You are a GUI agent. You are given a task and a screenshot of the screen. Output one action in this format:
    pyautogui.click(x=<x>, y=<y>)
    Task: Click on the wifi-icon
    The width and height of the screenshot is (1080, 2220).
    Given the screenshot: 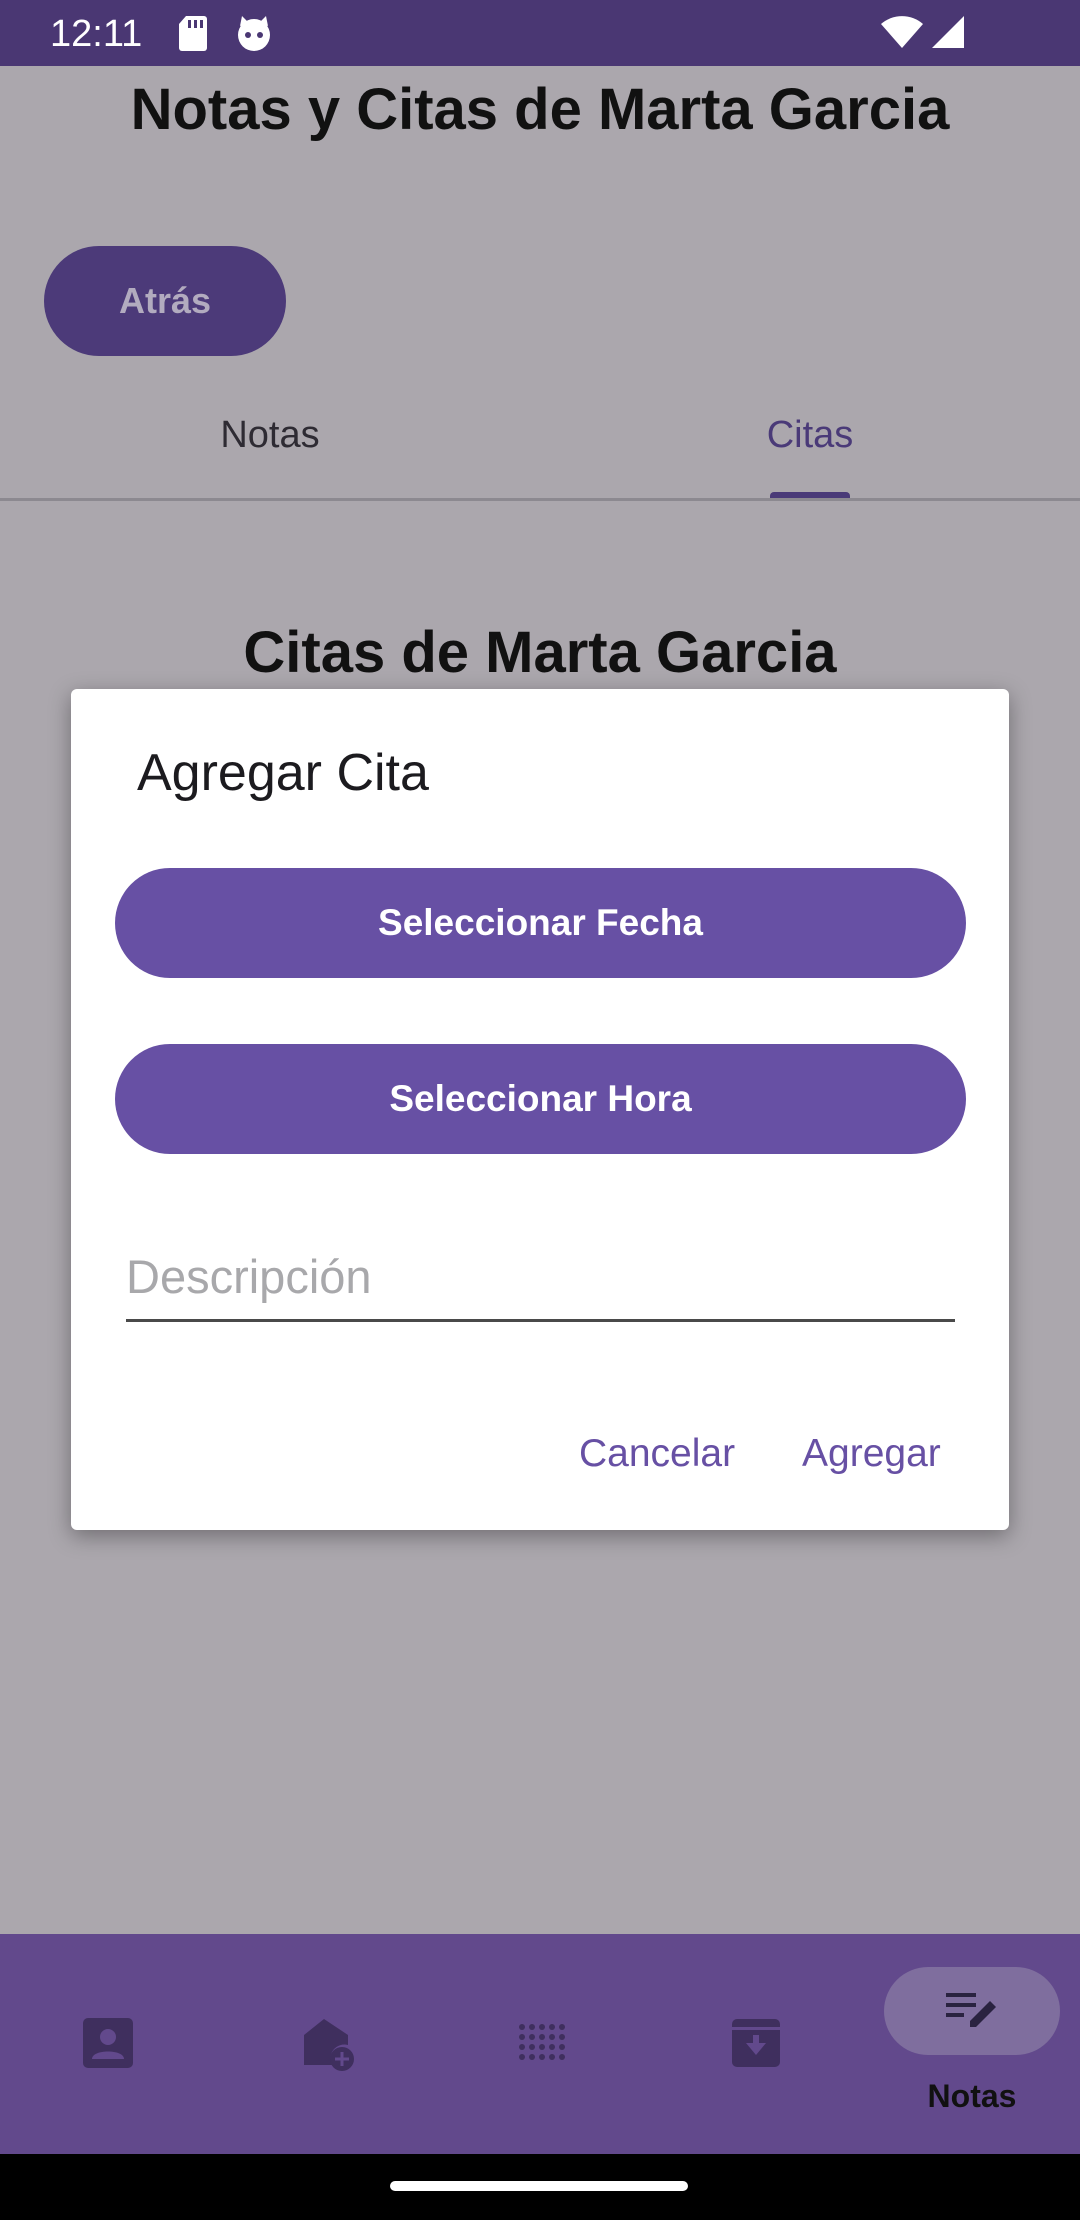 What is the action you would take?
    pyautogui.click(x=902, y=34)
    